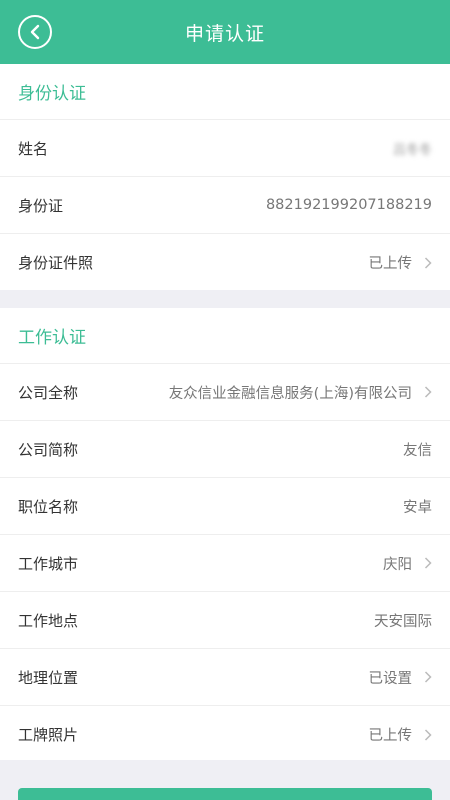 This screenshot has height=800, width=450. I want to click on position-row: 职位名称 安卓, so click(225, 506).